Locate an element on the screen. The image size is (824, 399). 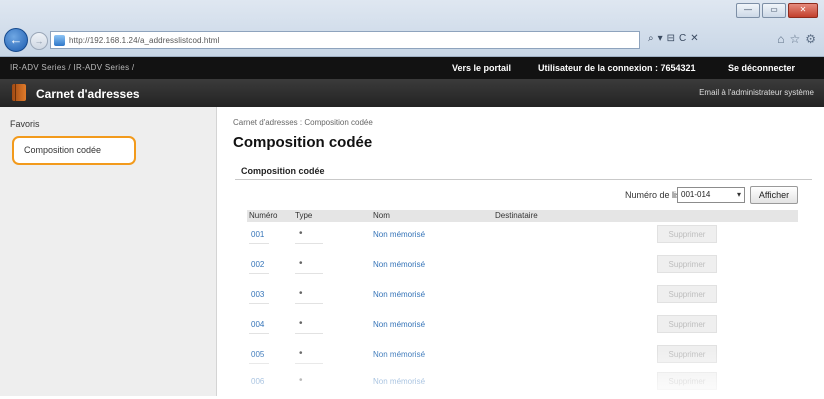
user-label: Utilisateur de la connexion : 7654321 is located at coordinates (617, 68).